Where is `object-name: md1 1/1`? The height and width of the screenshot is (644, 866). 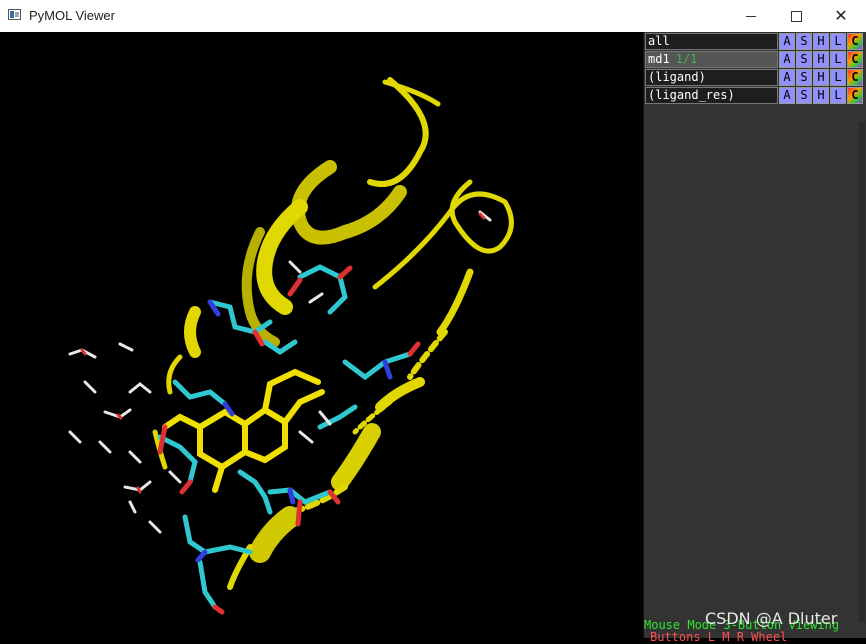 object-name: md1 1/1 is located at coordinates (711, 59).